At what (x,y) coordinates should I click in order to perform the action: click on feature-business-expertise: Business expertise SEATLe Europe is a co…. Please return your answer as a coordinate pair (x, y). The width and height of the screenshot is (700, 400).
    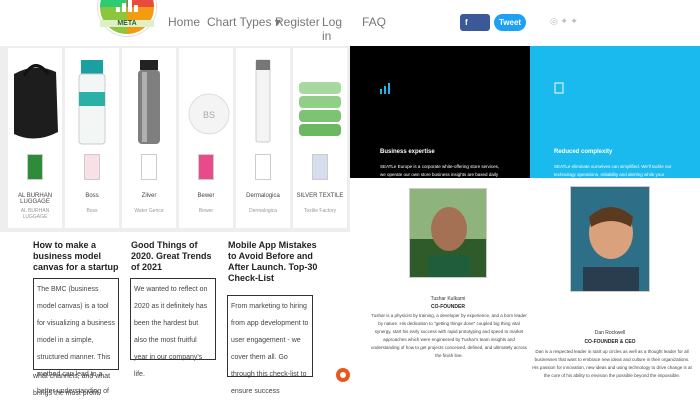
    Looking at the image, I should click on (440, 115).